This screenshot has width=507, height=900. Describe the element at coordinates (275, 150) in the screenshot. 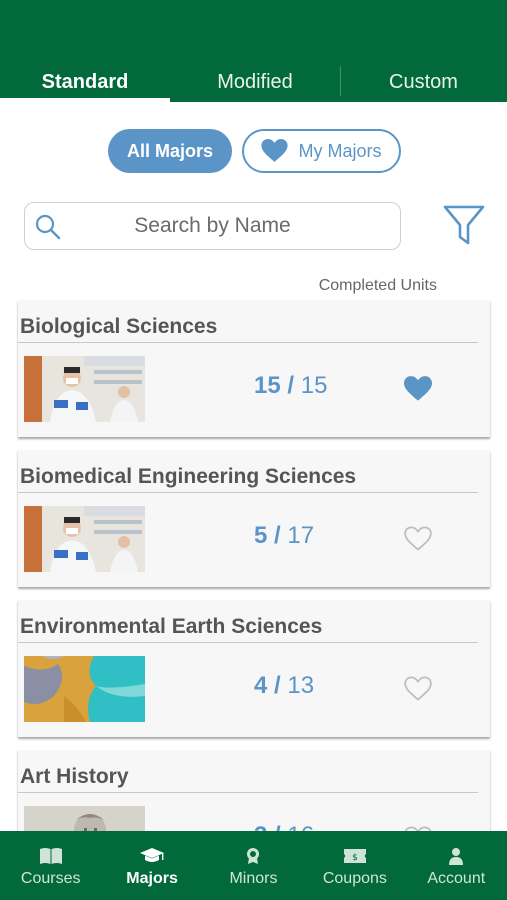

I see `heart-icon` at that location.